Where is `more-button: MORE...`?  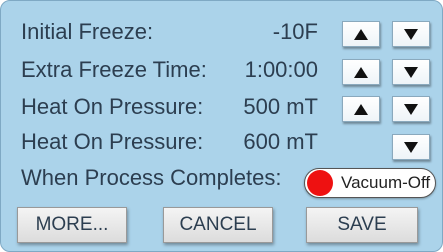
more-button: MORE... is located at coordinates (72, 225).